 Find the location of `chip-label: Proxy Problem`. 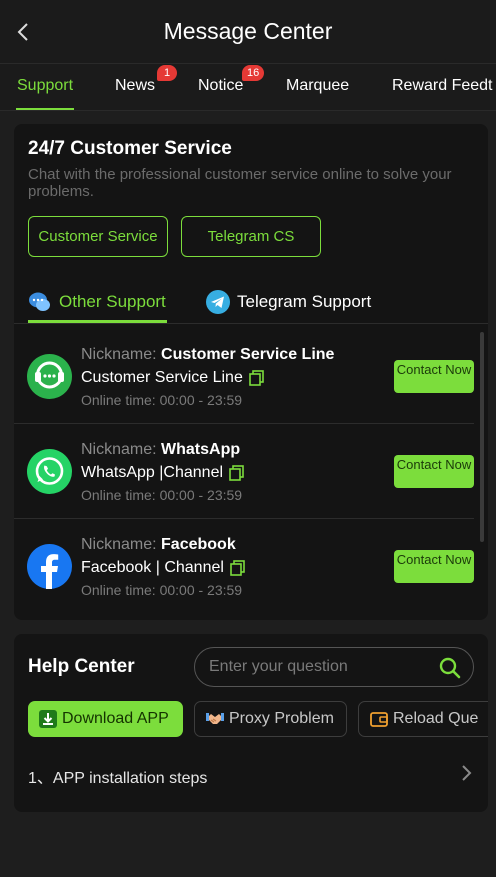

chip-label: Proxy Problem is located at coordinates (281, 718).